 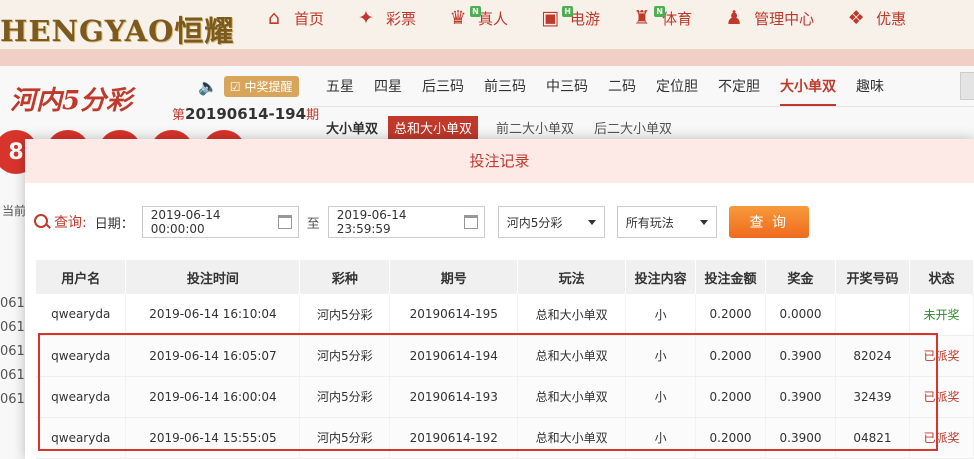 What do you see at coordinates (42, 222) in the screenshot?
I see `search-icon` at bounding box center [42, 222].